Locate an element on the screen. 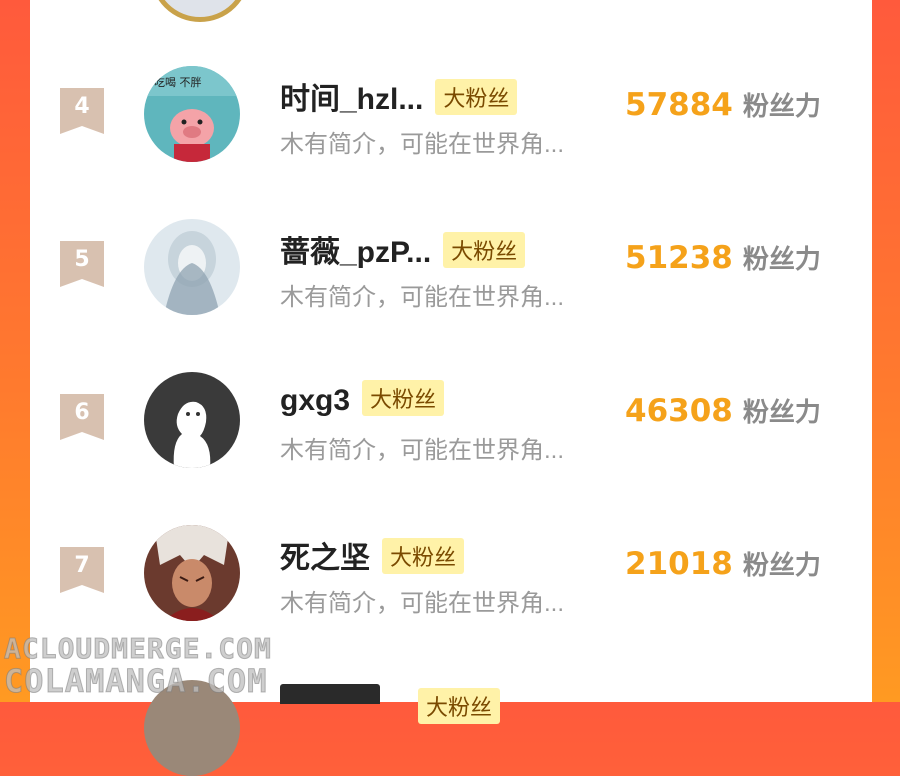  fan-power: 51238 粉丝力 is located at coordinates (723, 257).